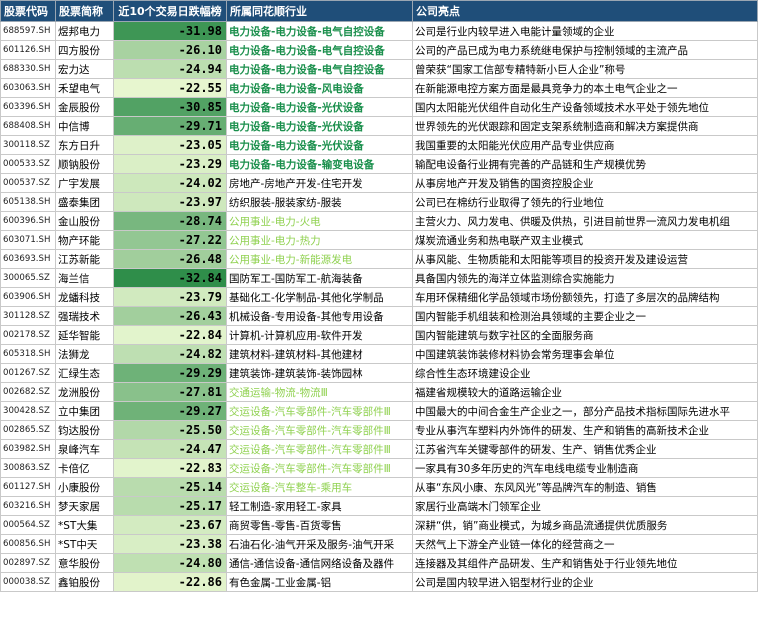 Image resolution: width=760 pixels, height=633 pixels. What do you see at coordinates (28, 335) in the screenshot?
I see `stock-code-cell: 002178.SZ` at bounding box center [28, 335].